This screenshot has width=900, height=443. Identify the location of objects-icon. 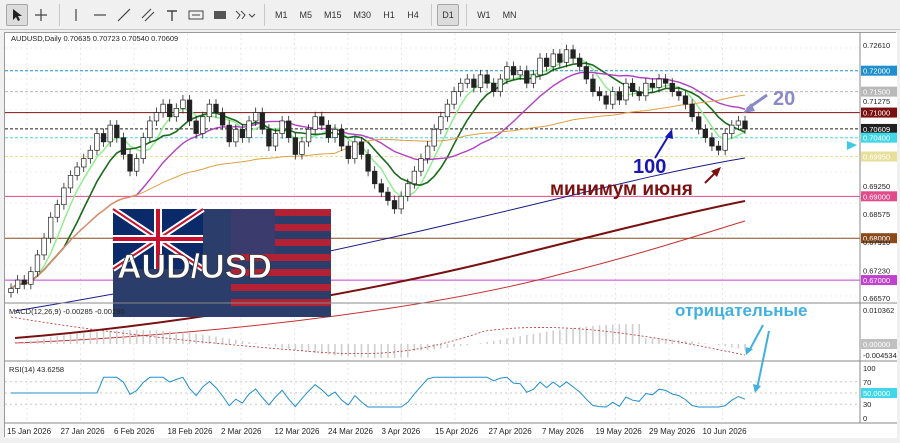
(245, 15).